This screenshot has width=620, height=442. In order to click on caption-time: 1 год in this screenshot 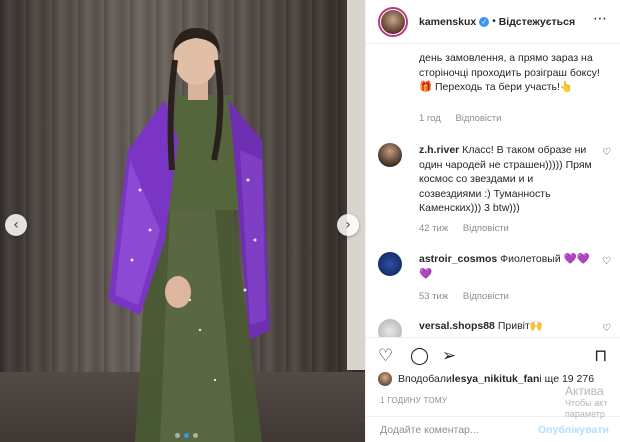, I will do `click(430, 118)`.